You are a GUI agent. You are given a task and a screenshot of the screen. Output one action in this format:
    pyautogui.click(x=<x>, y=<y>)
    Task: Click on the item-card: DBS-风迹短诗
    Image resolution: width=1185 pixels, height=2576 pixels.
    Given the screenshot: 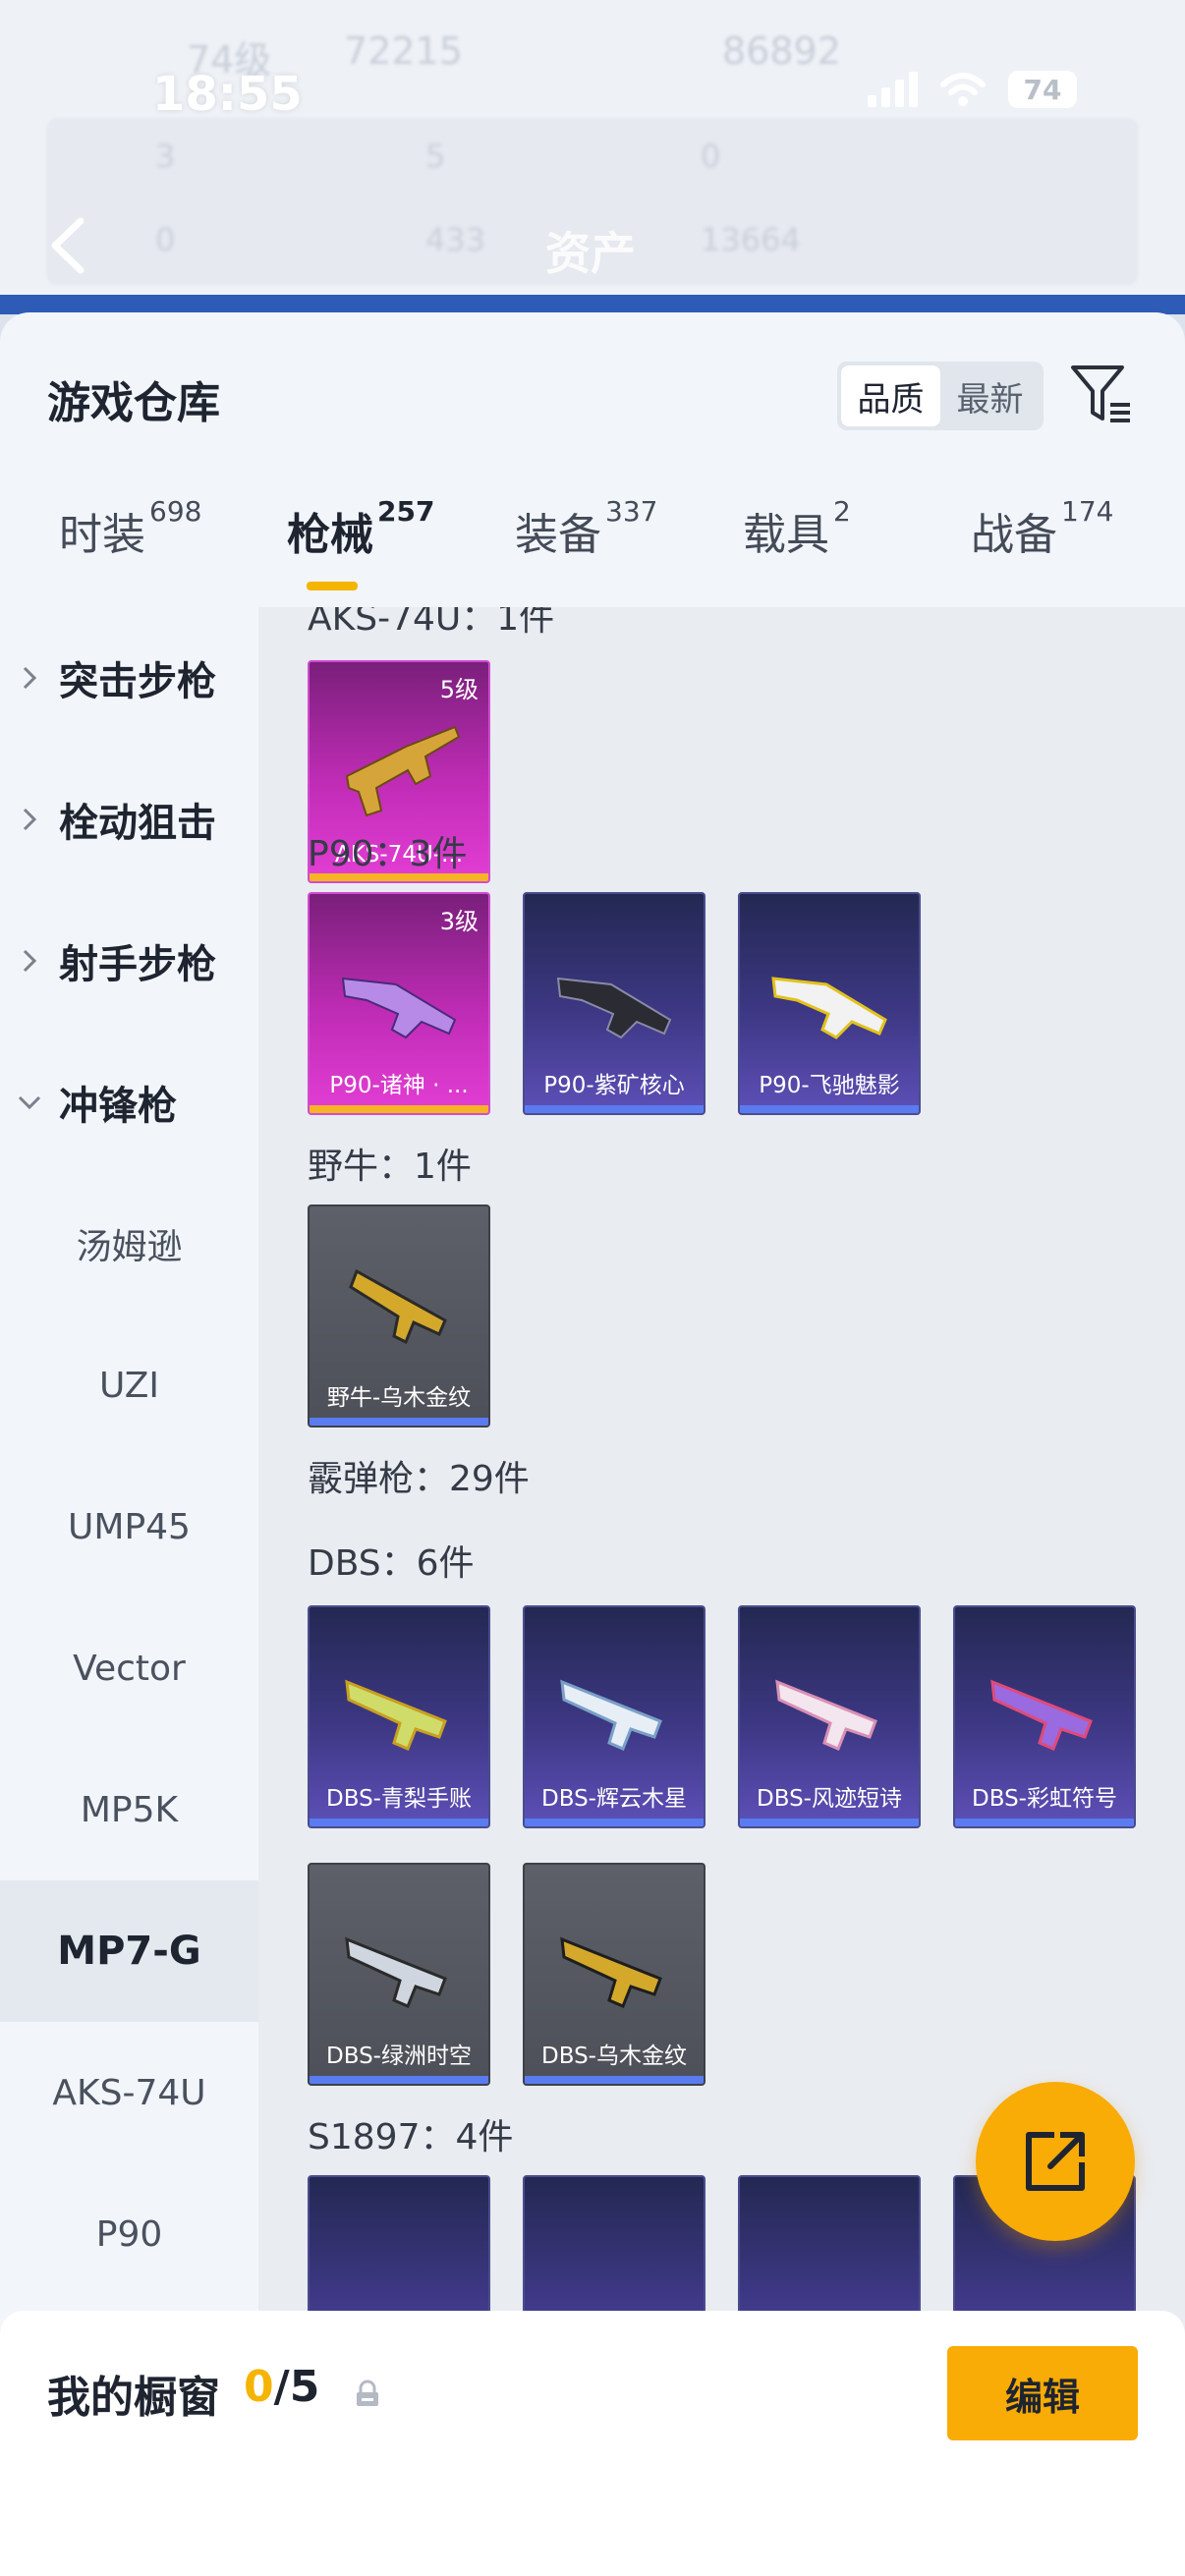 What is the action you would take?
    pyautogui.click(x=830, y=1716)
    